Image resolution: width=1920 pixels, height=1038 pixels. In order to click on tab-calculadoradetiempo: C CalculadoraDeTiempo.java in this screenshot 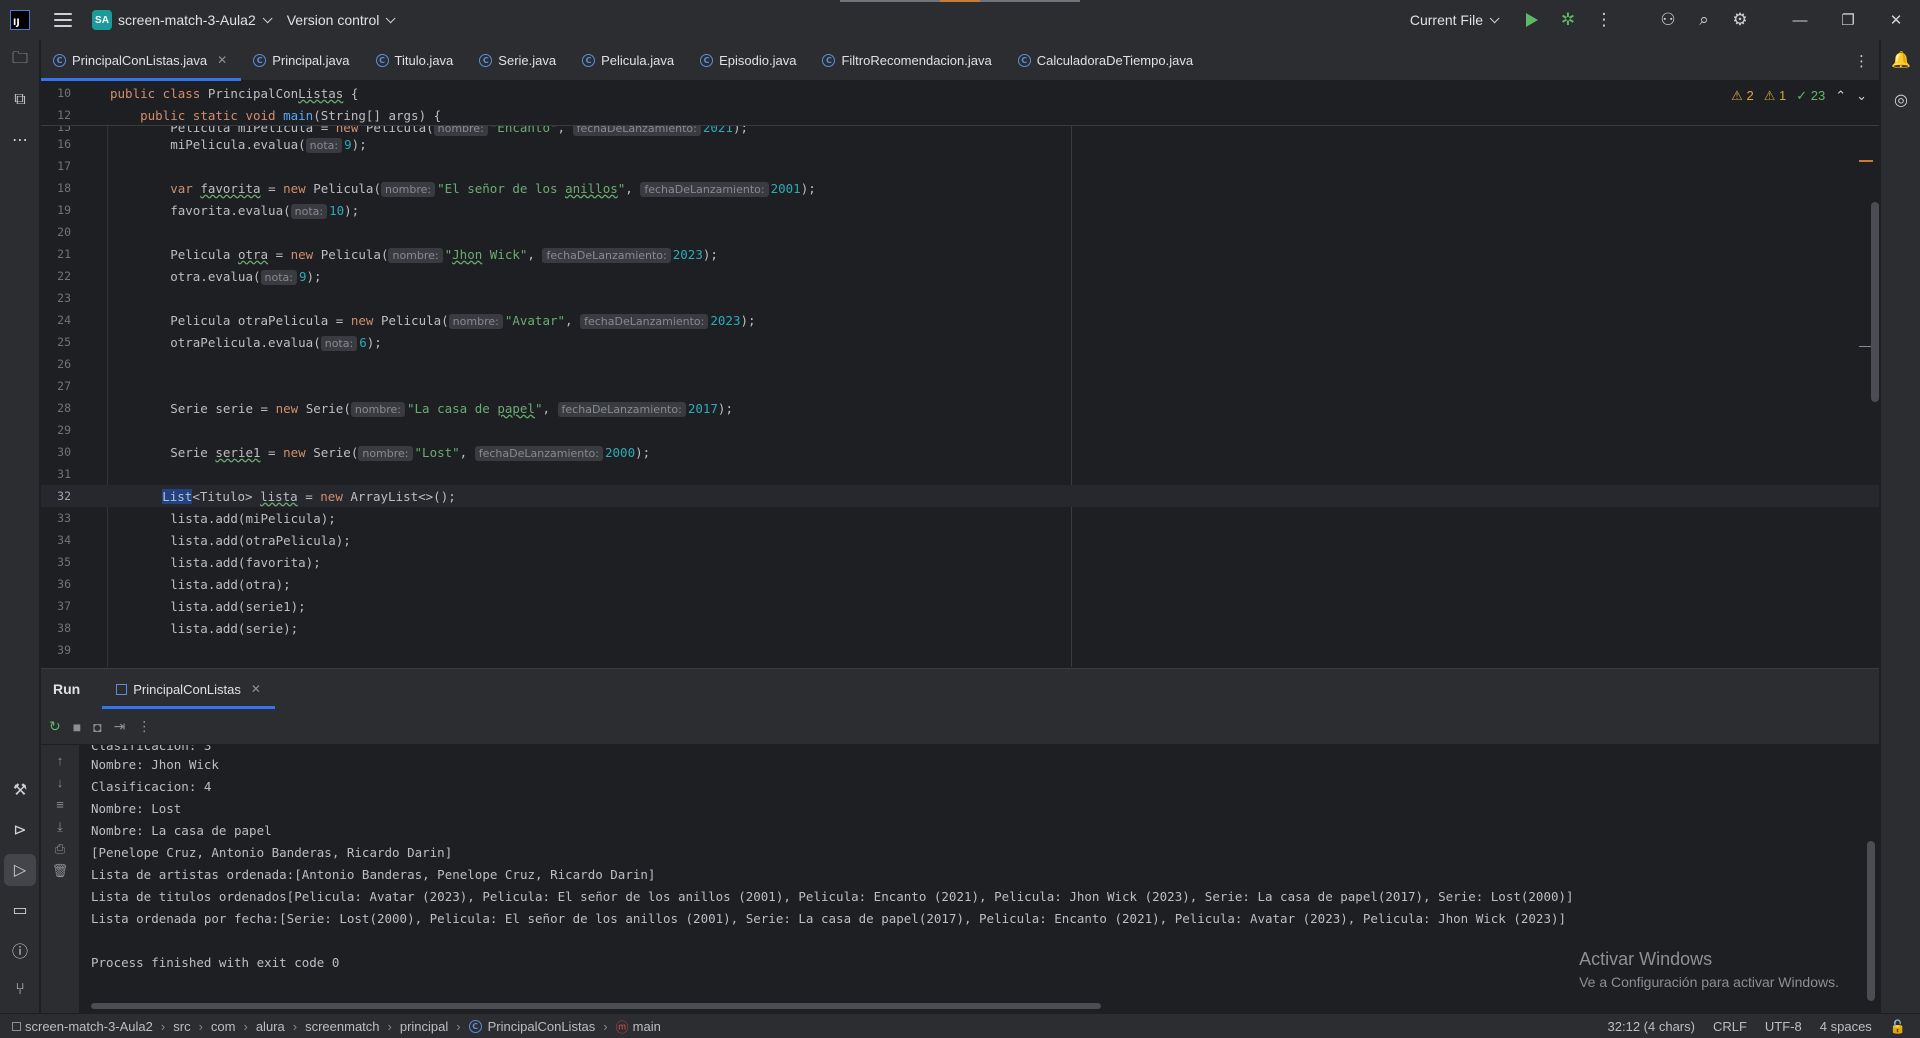, I will do `click(1106, 60)`.